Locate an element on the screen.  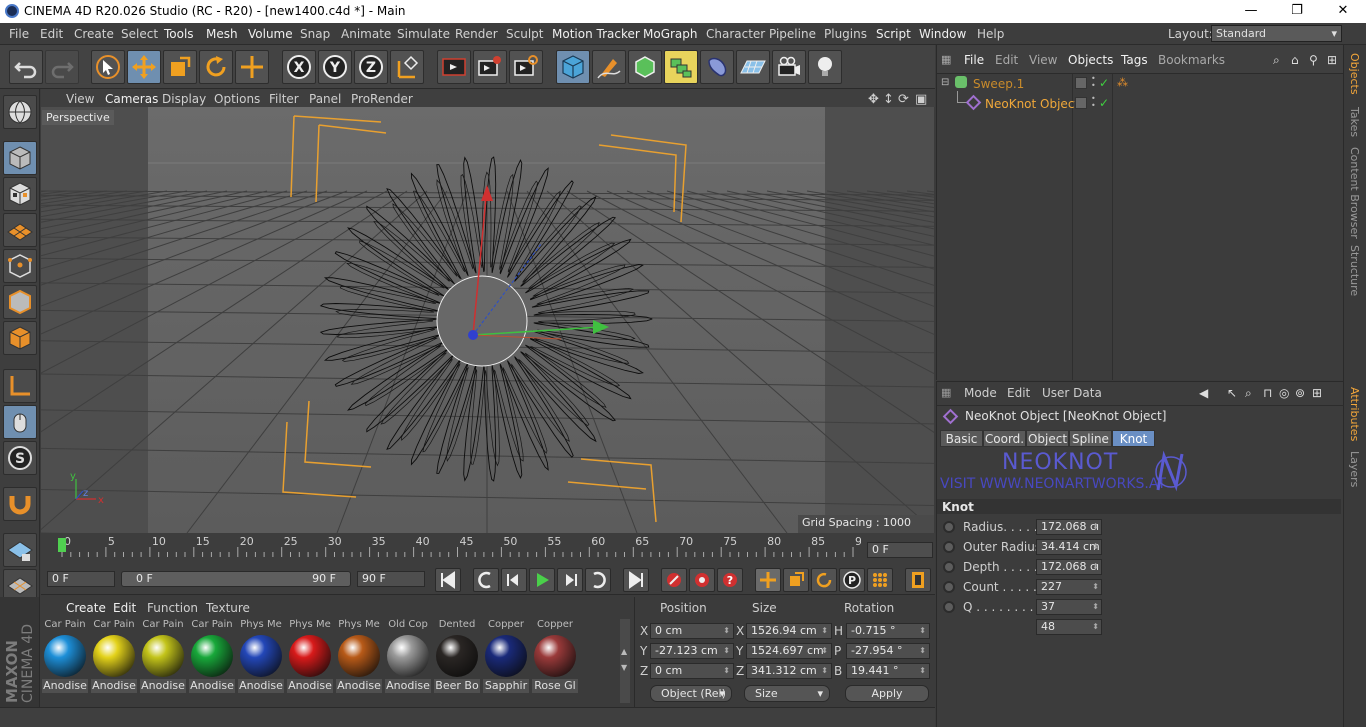
tab-object: Object is located at coordinates (1047, 438).